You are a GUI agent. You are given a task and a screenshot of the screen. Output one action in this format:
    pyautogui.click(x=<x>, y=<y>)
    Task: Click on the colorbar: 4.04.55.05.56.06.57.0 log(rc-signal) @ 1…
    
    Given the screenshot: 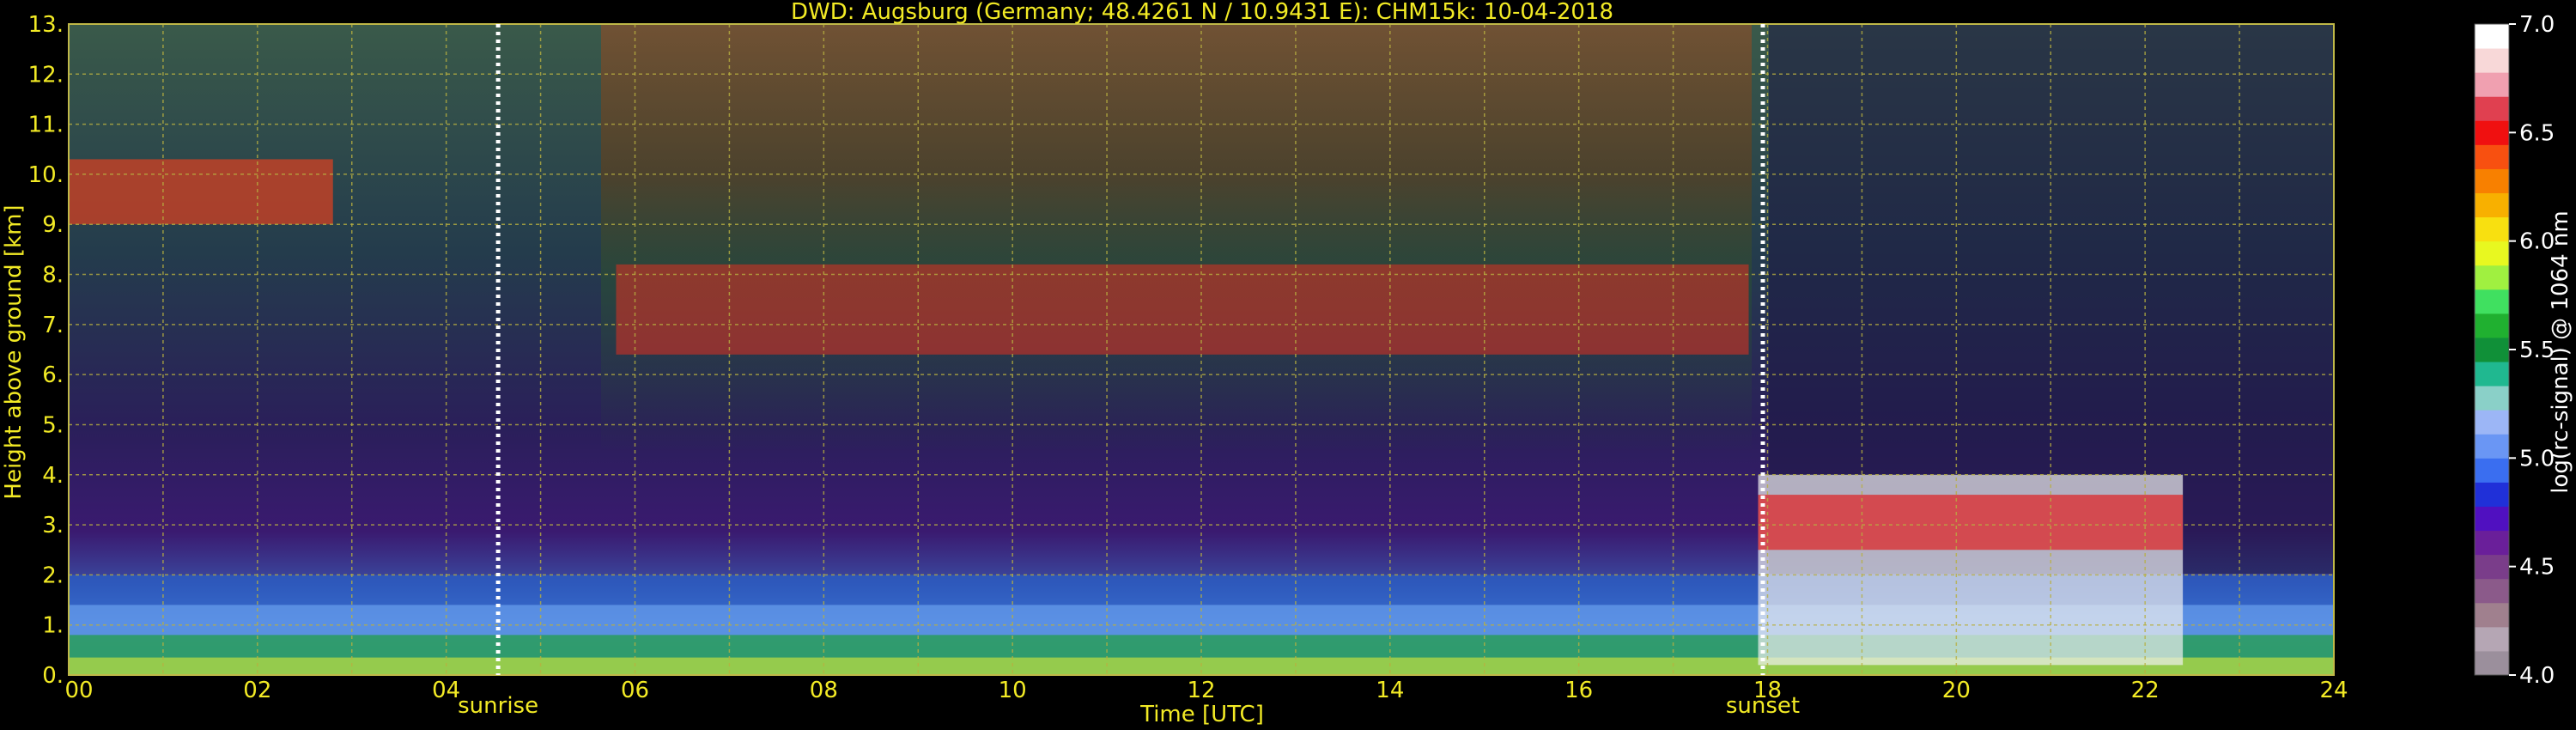 What is the action you would take?
    pyautogui.click(x=2523, y=350)
    